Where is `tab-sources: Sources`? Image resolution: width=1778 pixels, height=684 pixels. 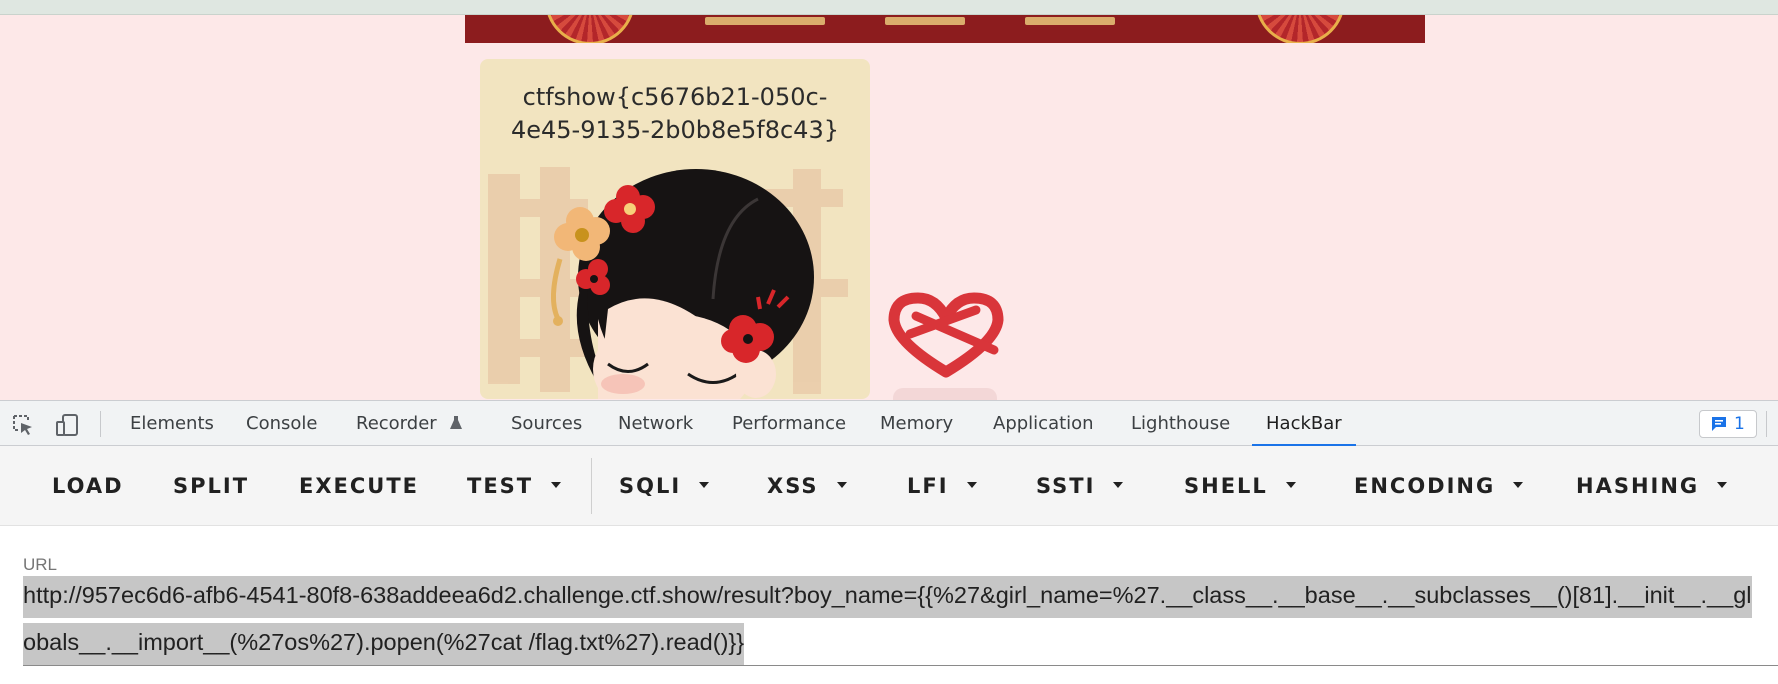 tab-sources: Sources is located at coordinates (546, 423).